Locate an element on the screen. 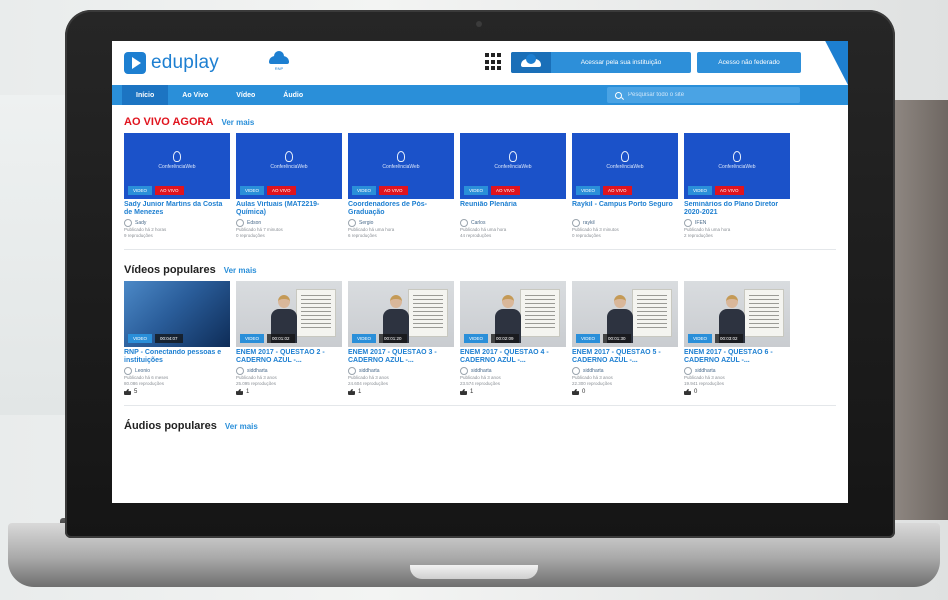 The width and height of the screenshot is (948, 600). video-thumbnail: VIDEO 00:04:07 is located at coordinates (177, 314).